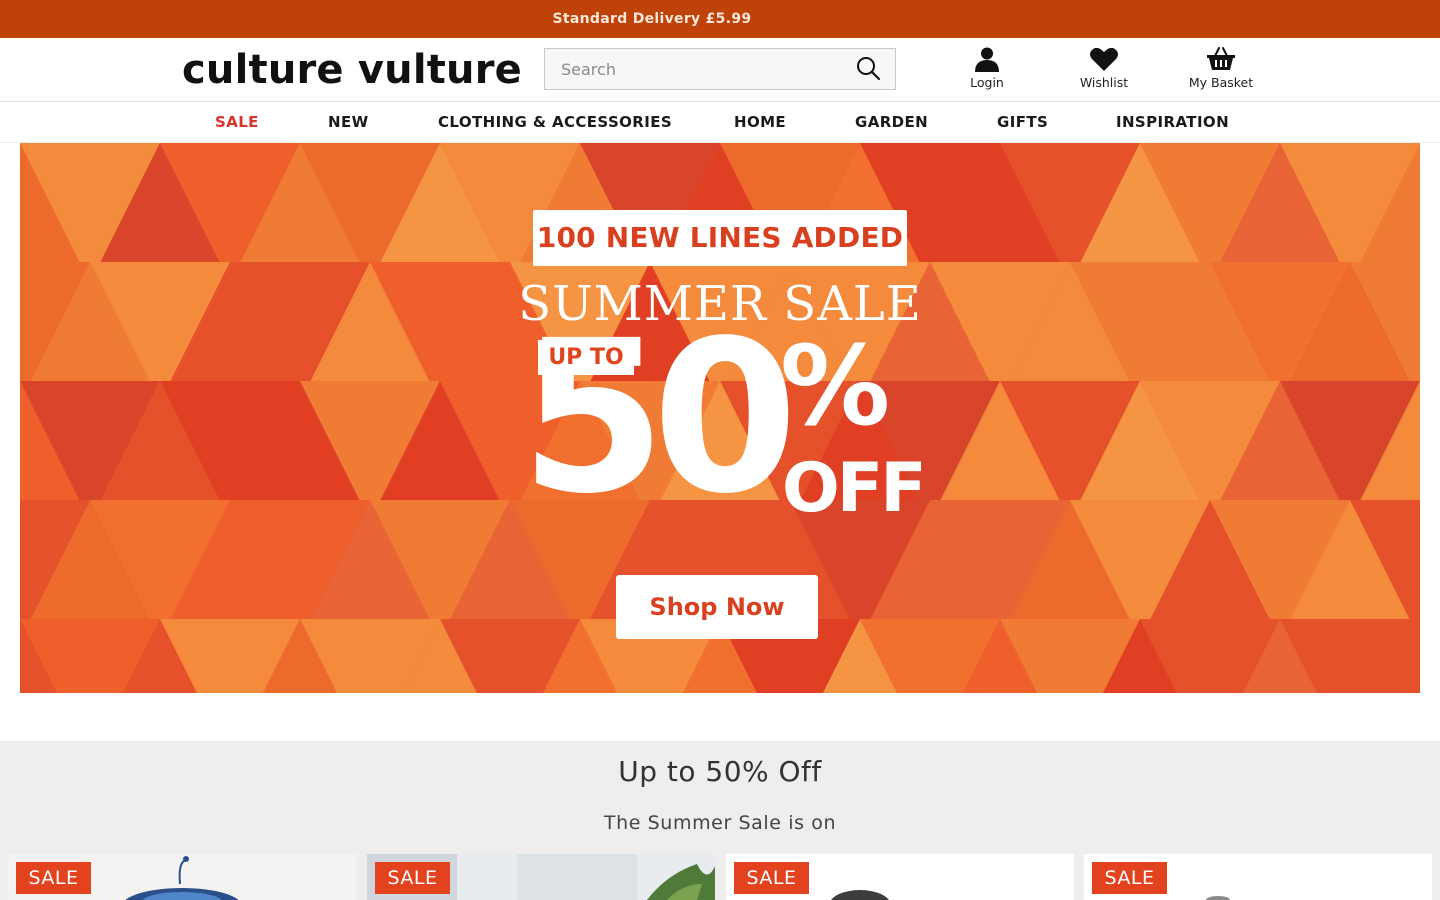 The image size is (1440, 900). What do you see at coordinates (695, 69) in the screenshot?
I see `search-input` at bounding box center [695, 69].